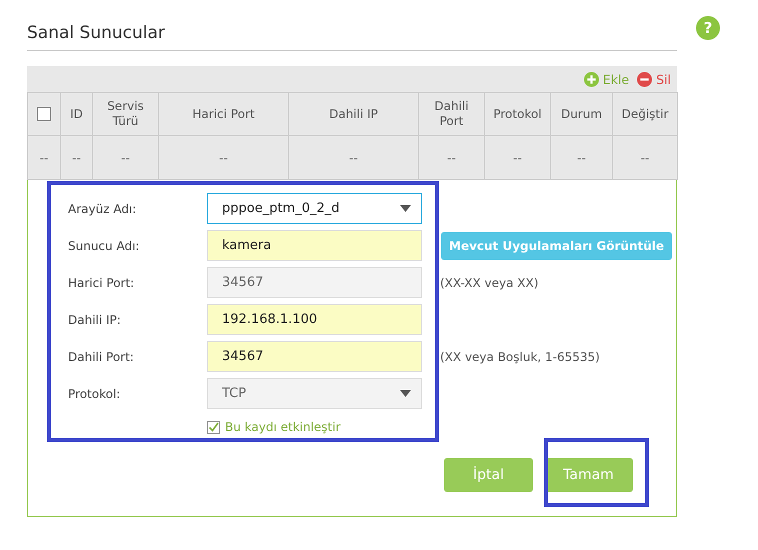 This screenshot has height=550, width=758. Describe the element at coordinates (314, 245) in the screenshot. I see `input-field: kamera` at that location.